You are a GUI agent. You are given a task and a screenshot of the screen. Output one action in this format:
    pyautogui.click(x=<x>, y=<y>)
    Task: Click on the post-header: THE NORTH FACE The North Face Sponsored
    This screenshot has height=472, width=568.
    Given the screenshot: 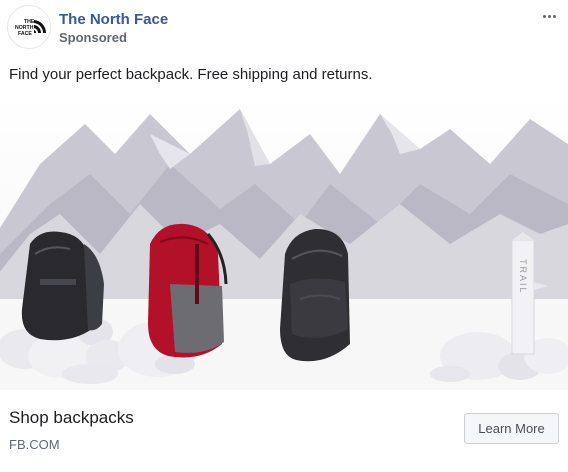 What is the action you would take?
    pyautogui.click(x=284, y=29)
    